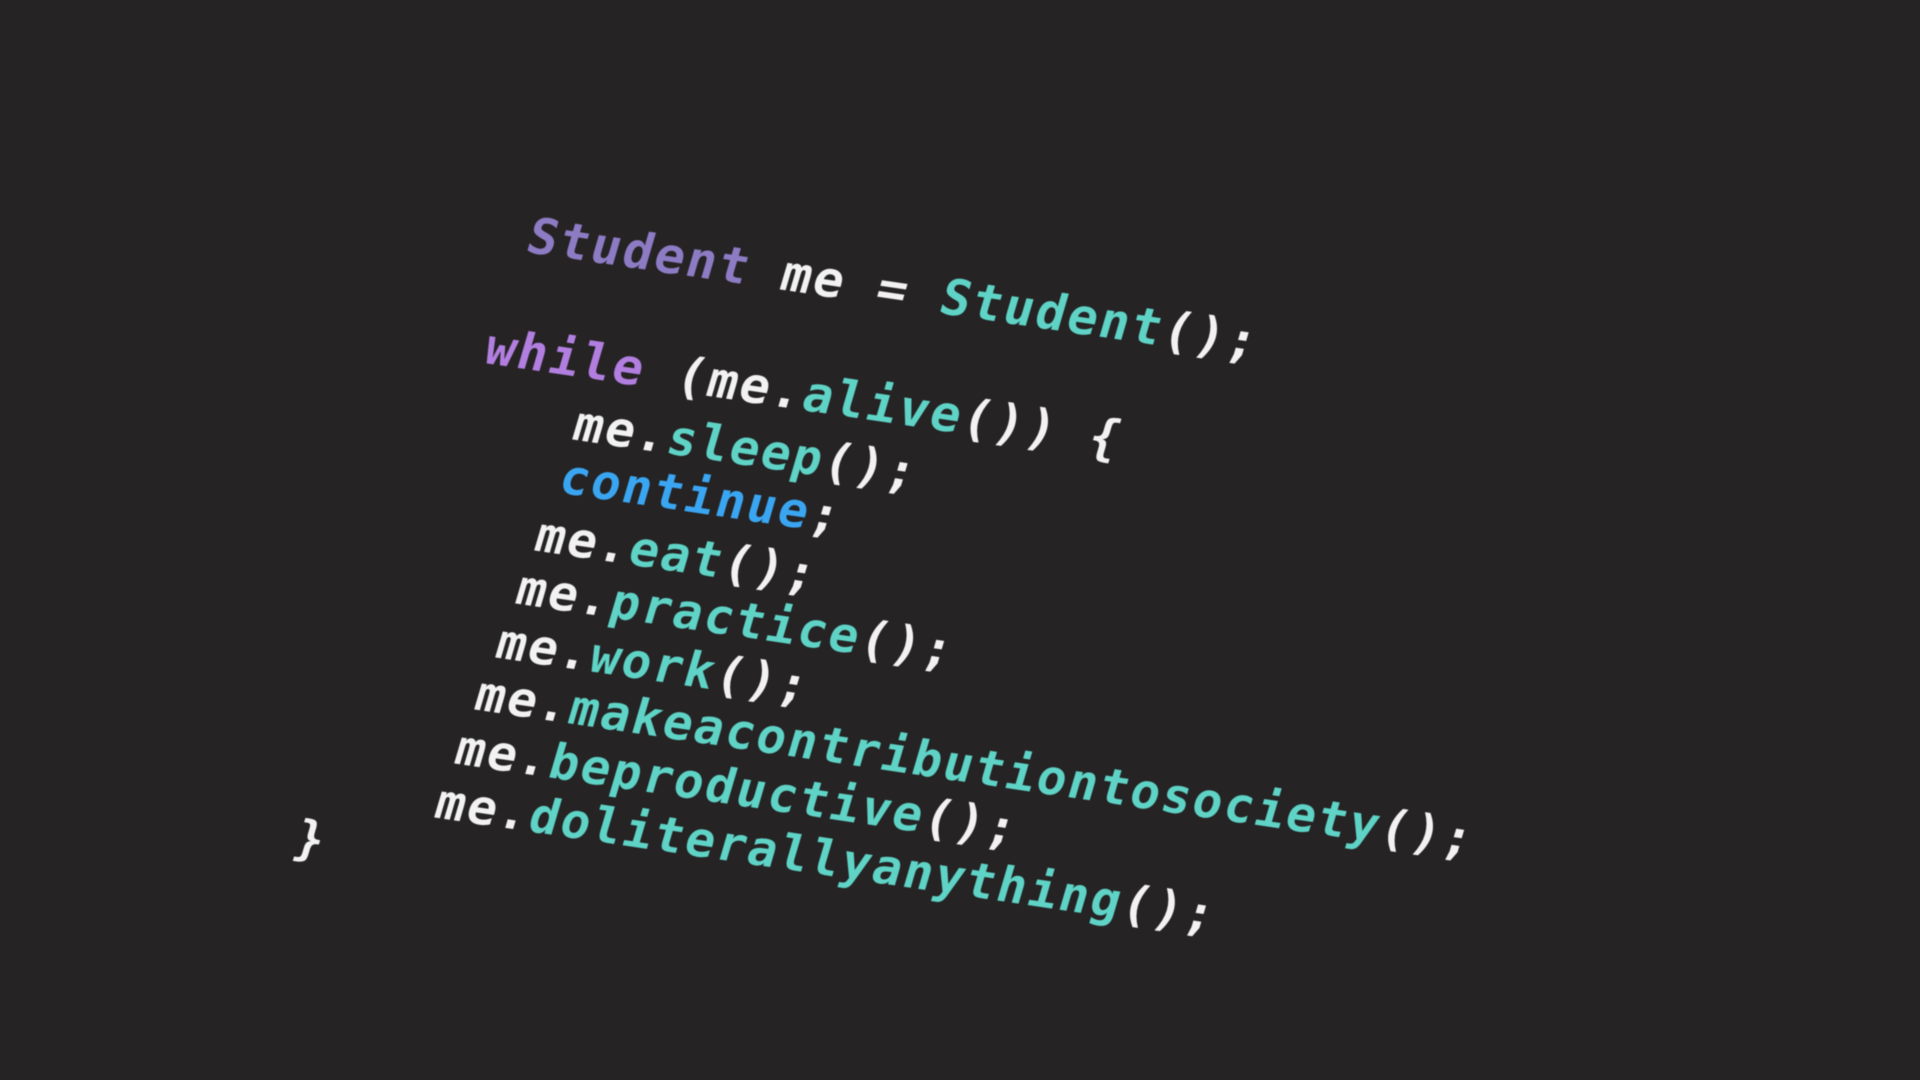 This screenshot has width=1920, height=1080. Describe the element at coordinates (218, 825) in the screenshot. I see `code-line-closing-brace: }` at that location.